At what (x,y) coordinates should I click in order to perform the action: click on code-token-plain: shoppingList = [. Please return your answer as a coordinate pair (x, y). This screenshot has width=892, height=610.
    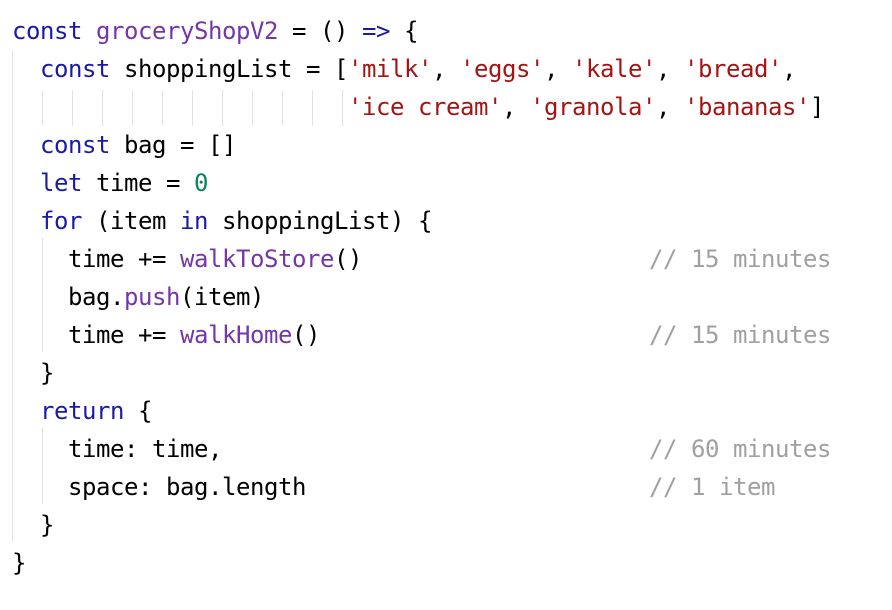
    Looking at the image, I should click on (229, 69).